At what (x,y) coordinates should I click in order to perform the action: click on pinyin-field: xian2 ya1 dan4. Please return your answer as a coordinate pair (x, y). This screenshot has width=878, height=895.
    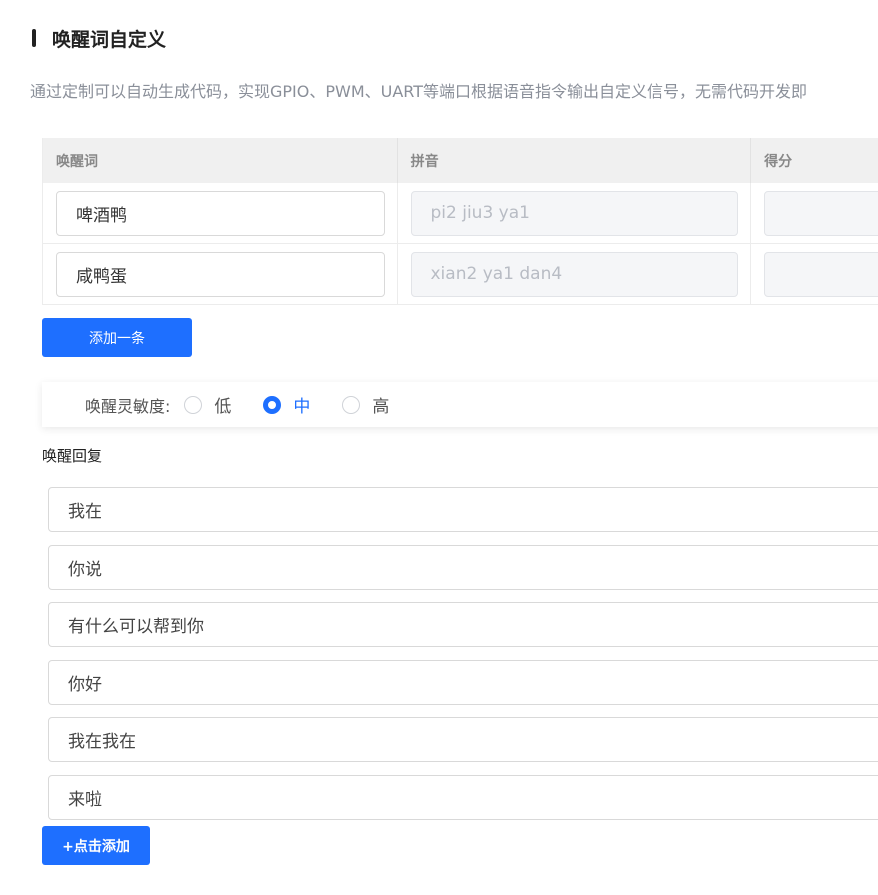
    Looking at the image, I should click on (574, 274).